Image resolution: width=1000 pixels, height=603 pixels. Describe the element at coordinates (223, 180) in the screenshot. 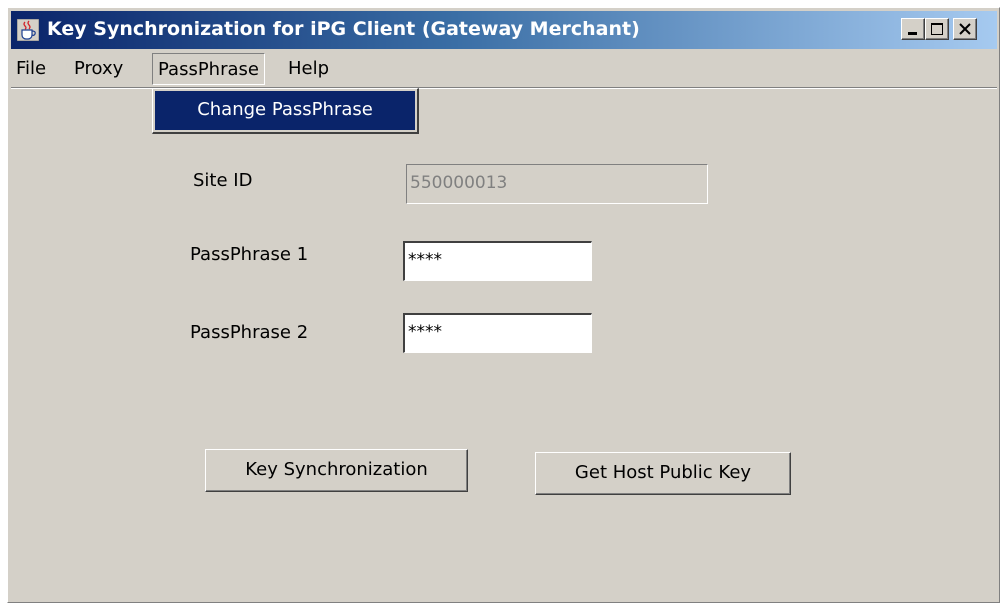

I see `site-id-label: Site ID` at that location.